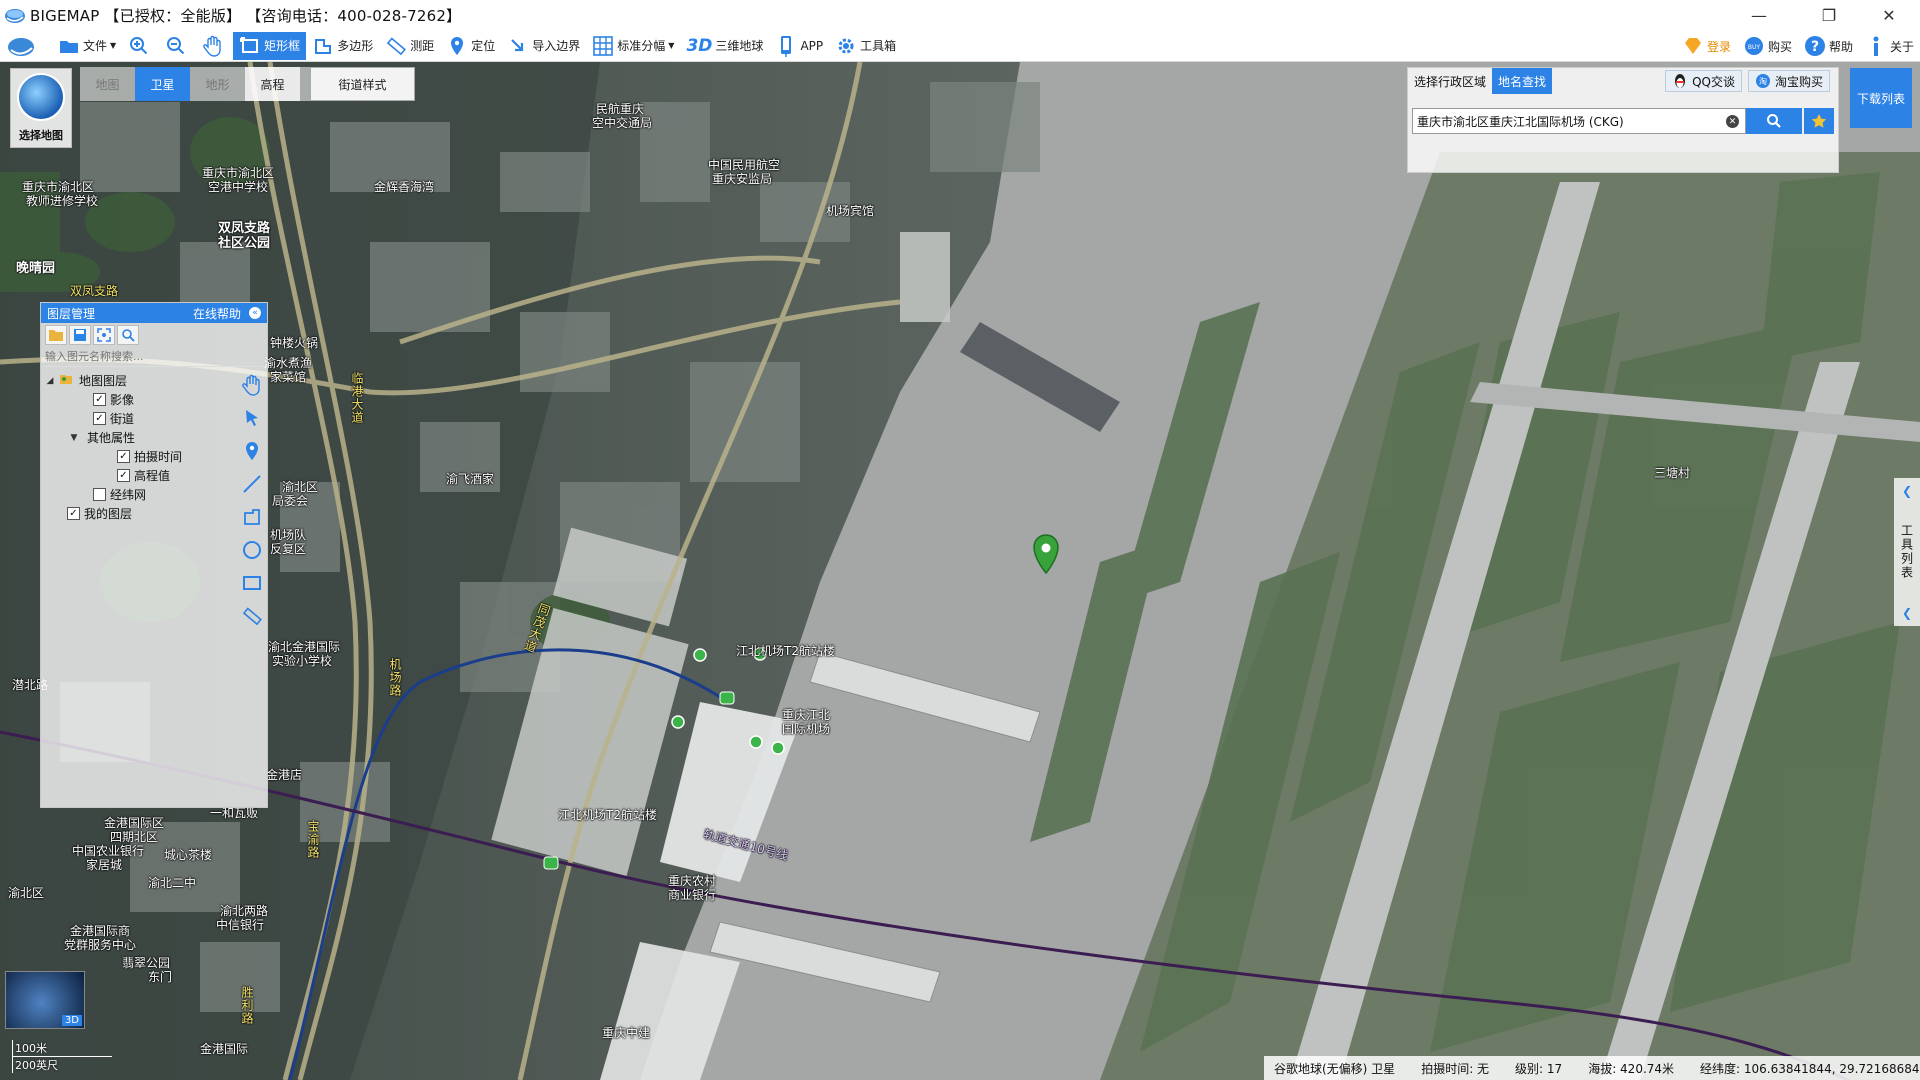 Image resolution: width=1920 pixels, height=1080 pixels. Describe the element at coordinates (45, 1000) in the screenshot. I see `overview-minimap: 3D` at that location.